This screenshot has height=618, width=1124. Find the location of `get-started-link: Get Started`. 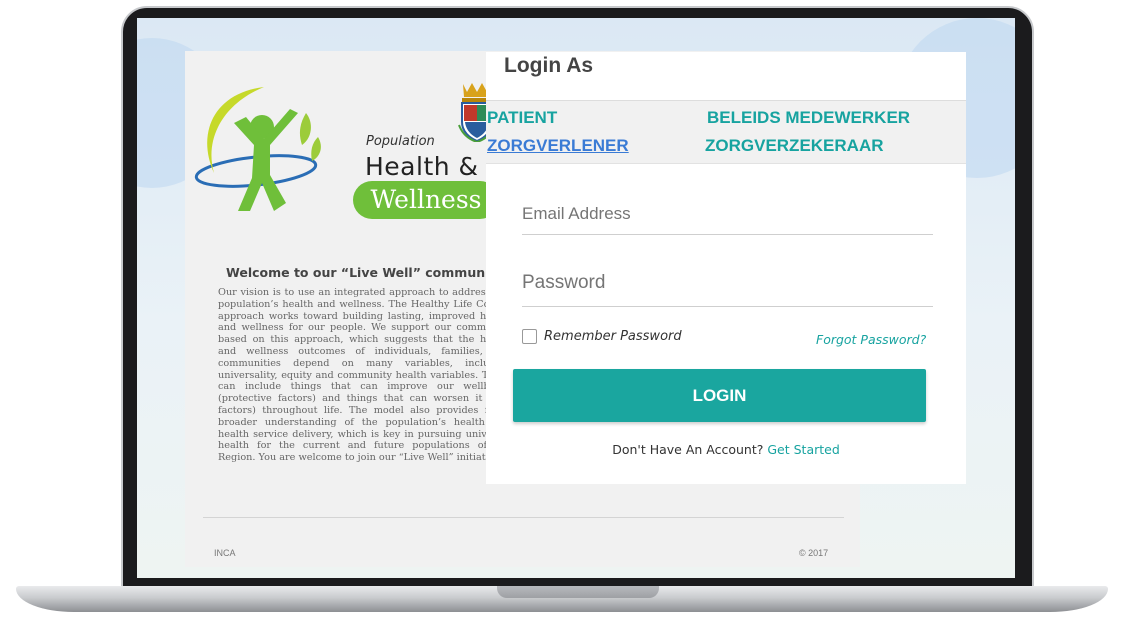

get-started-link: Get Started is located at coordinates (803, 449).